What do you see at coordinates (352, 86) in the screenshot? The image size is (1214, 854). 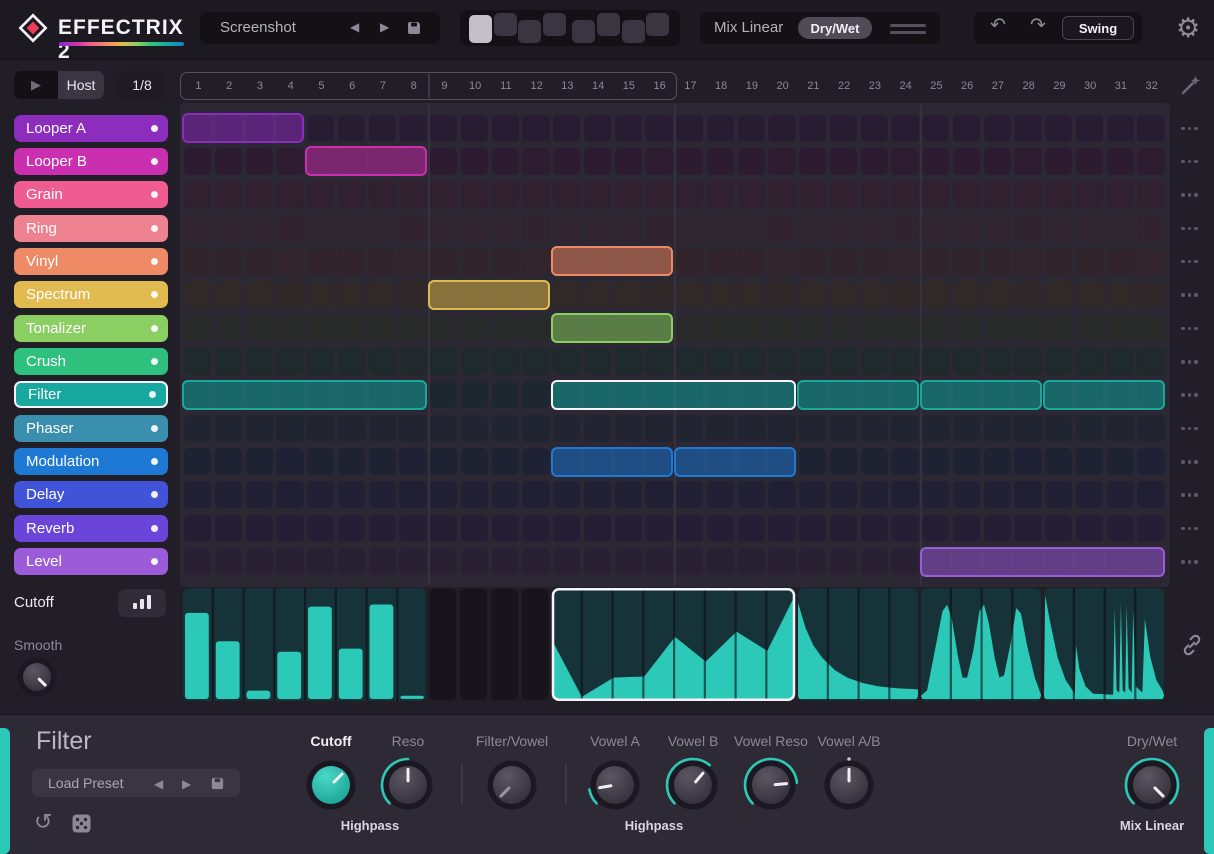 I see `column-number-6: 6` at bounding box center [352, 86].